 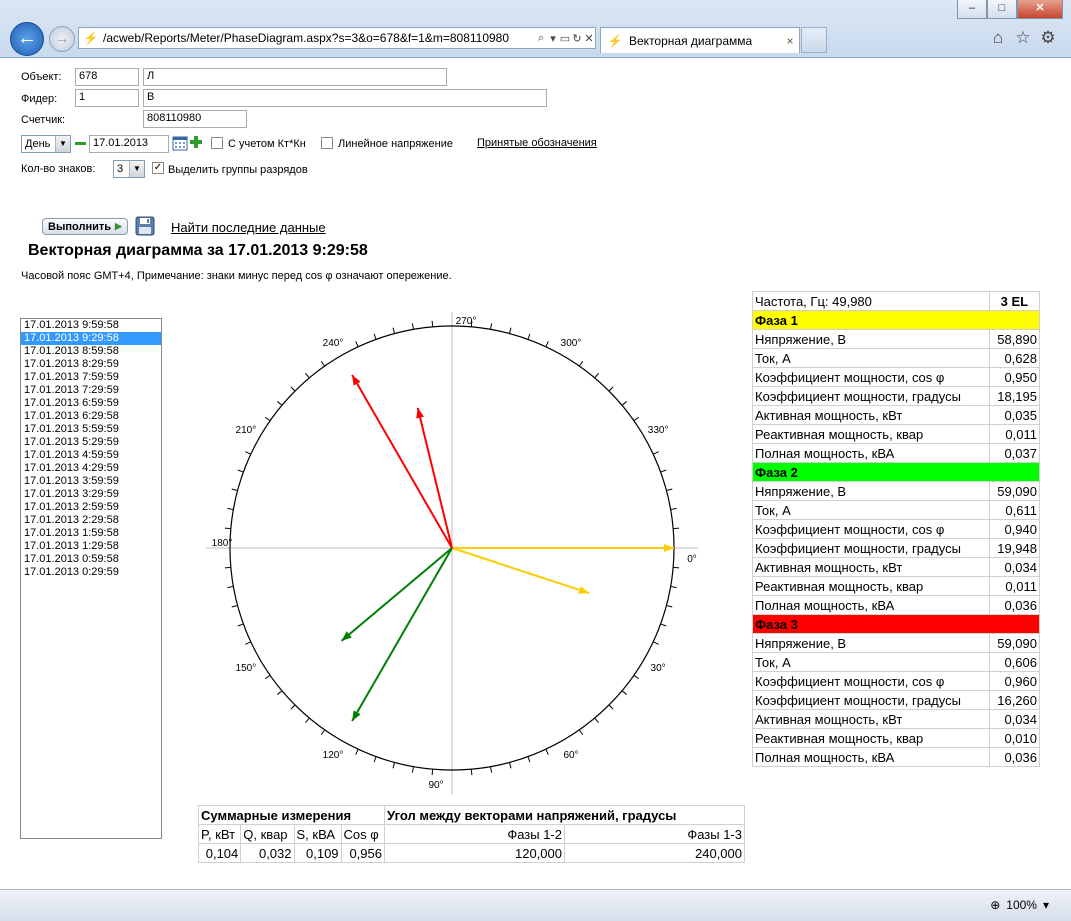 What do you see at coordinates (295, 77) in the screenshot?
I see `object-name-field: Л` at bounding box center [295, 77].